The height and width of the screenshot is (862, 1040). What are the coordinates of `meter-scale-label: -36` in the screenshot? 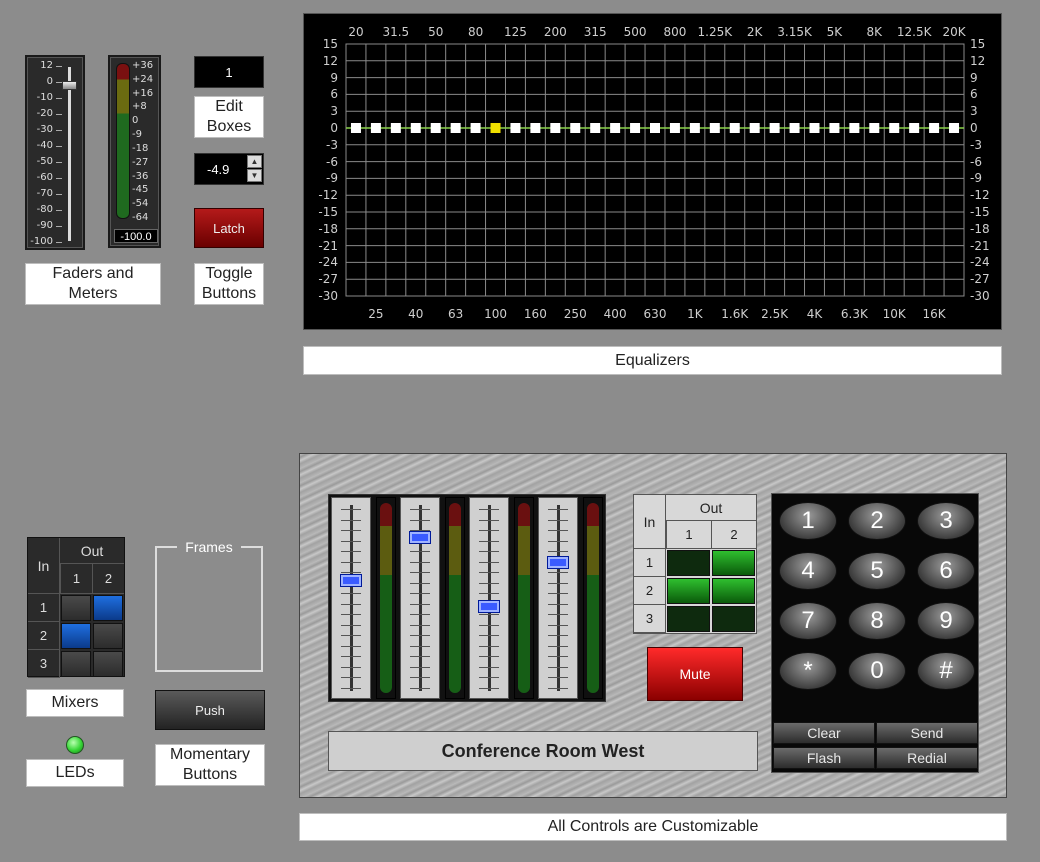 It's located at (140, 176).